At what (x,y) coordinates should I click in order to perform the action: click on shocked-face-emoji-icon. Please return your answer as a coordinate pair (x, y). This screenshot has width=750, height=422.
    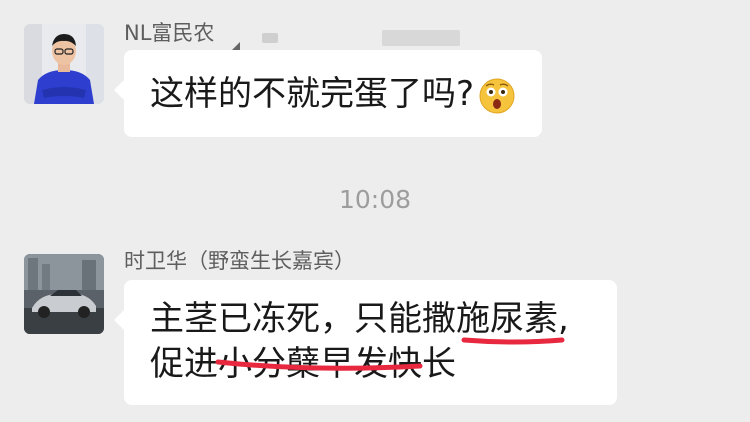
    Looking at the image, I should click on (497, 96).